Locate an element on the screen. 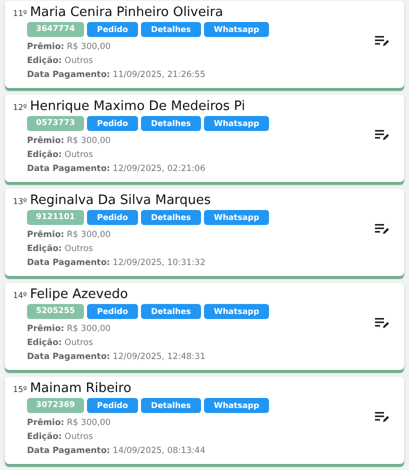 Image resolution: width=409 pixels, height=470 pixels. winner-name: Reginalva Da Silva Marques is located at coordinates (120, 200).